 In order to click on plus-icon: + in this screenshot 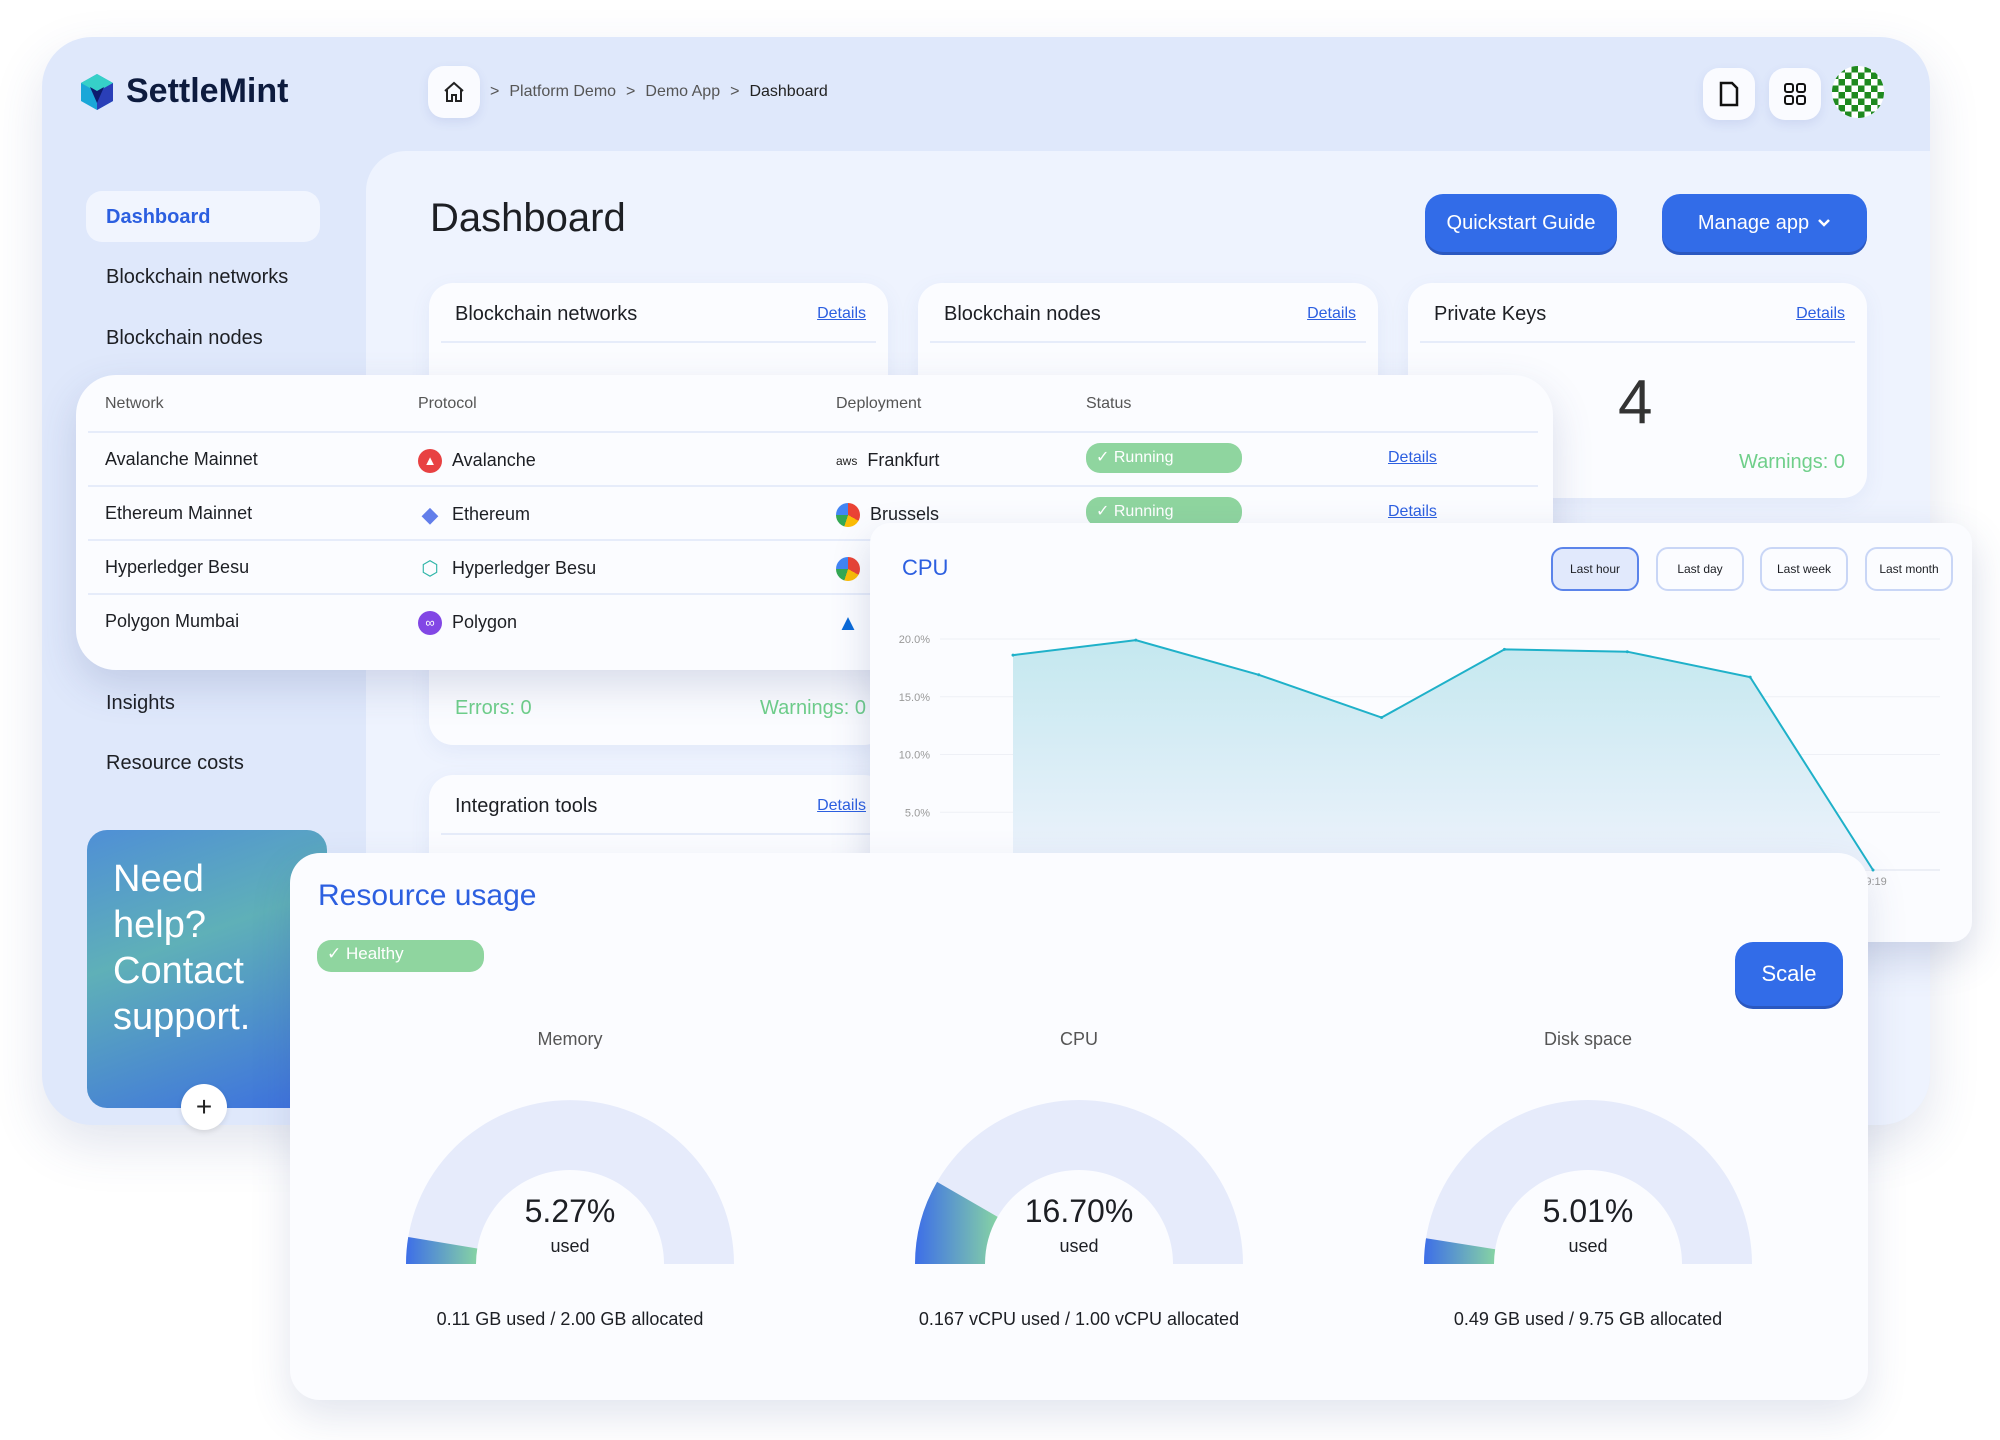, I will do `click(204, 1107)`.